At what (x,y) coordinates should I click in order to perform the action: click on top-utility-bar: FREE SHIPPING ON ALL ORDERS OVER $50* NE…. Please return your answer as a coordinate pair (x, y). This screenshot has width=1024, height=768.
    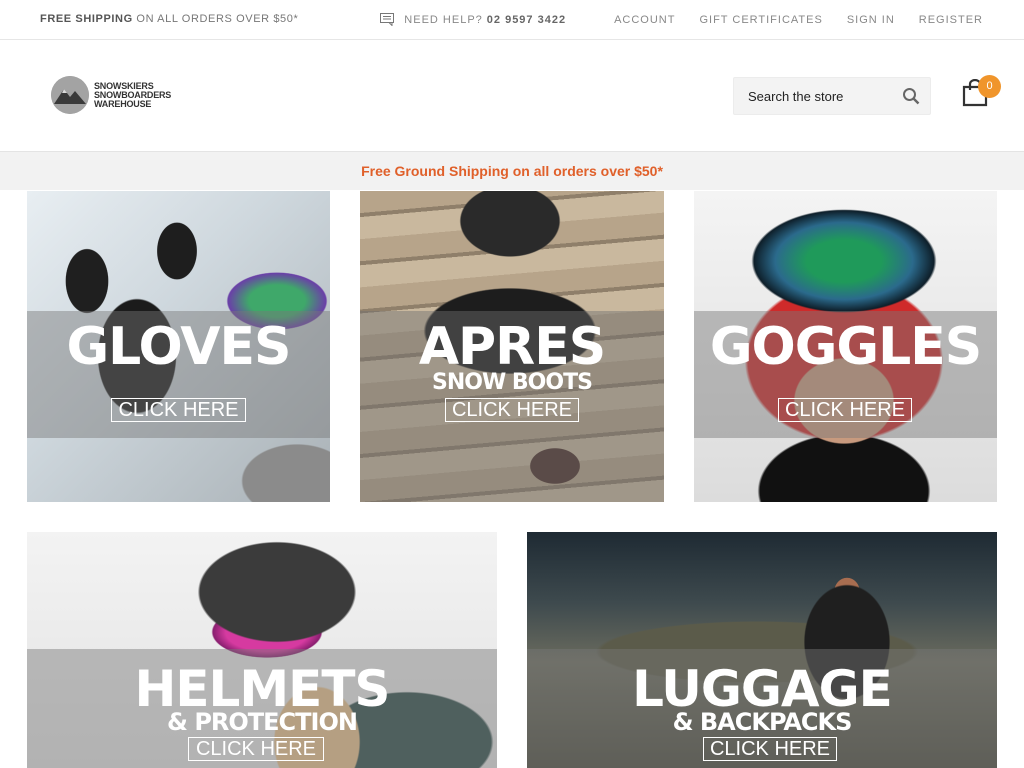
    Looking at the image, I should click on (512, 20).